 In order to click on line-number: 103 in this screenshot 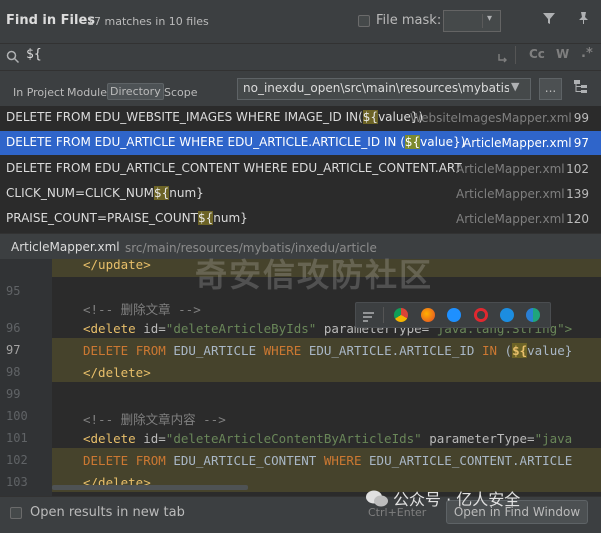, I will do `click(17, 482)`.